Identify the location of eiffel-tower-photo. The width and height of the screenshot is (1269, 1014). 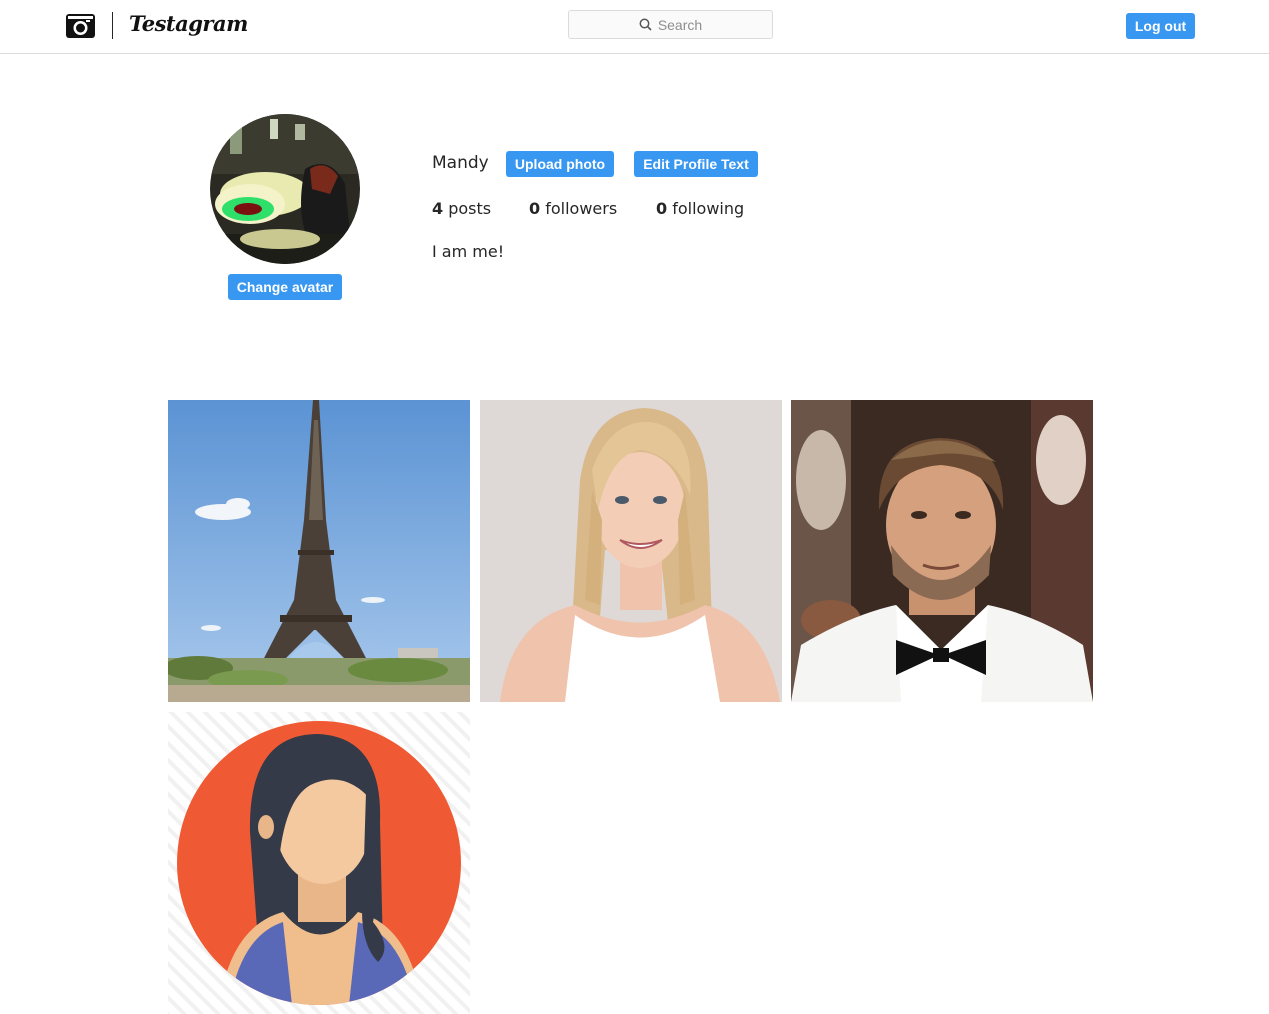
(319, 551).